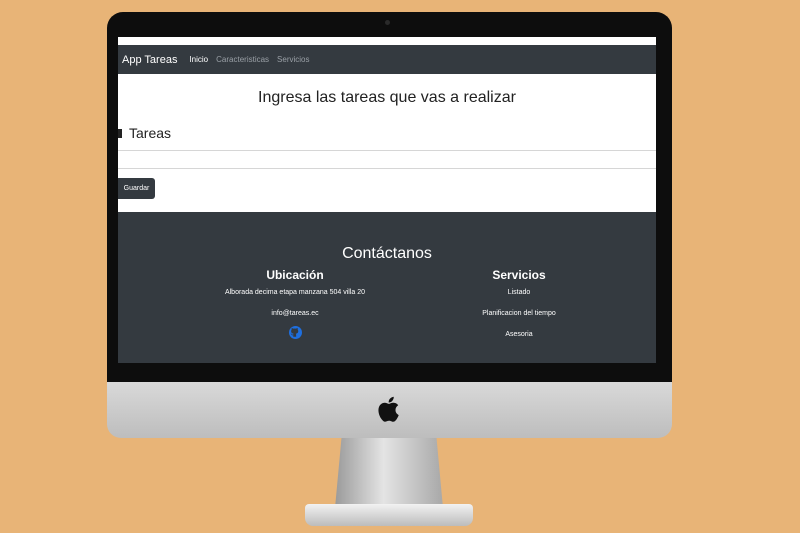 The width and height of the screenshot is (800, 533). Describe the element at coordinates (387, 97) in the screenshot. I see `page-heading: Ingresa las tareas que vas a realizar` at that location.